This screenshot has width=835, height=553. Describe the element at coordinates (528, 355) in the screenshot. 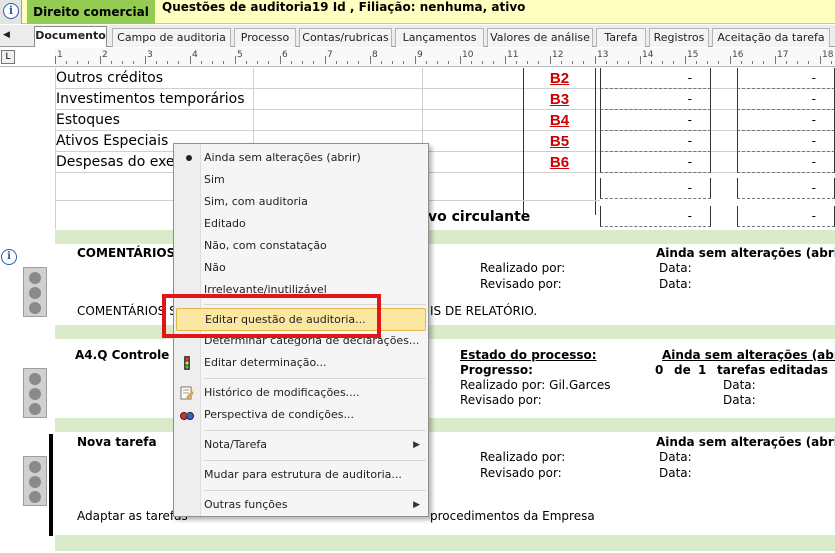

I see `process-state-label: Estado do processo:` at that location.